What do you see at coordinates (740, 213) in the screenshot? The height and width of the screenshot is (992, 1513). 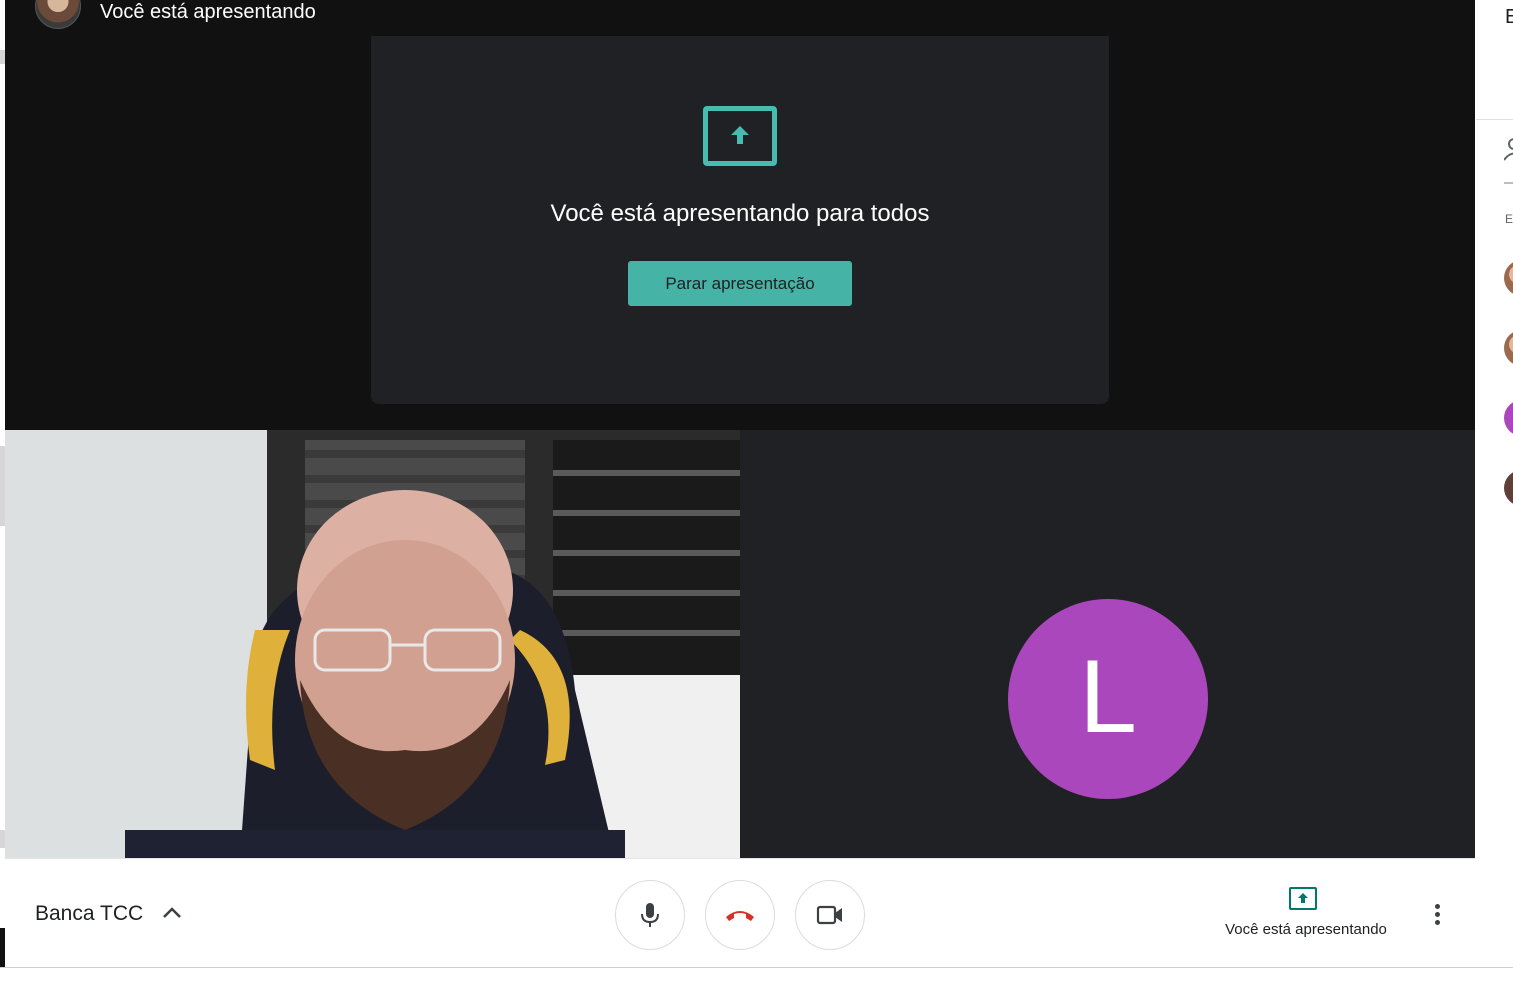 I see `presentation-title: Você está apresentando para todos` at bounding box center [740, 213].